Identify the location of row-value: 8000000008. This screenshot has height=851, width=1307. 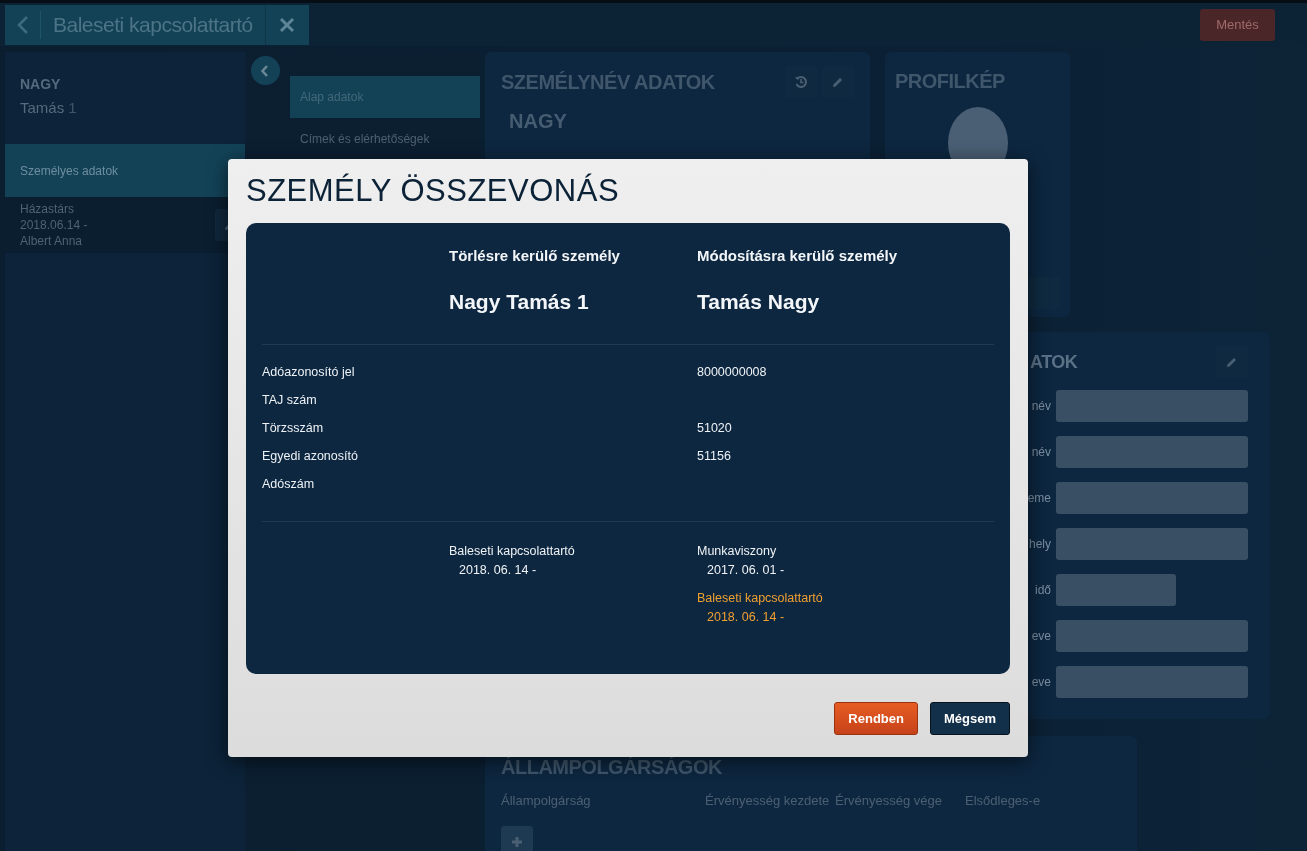
(732, 372).